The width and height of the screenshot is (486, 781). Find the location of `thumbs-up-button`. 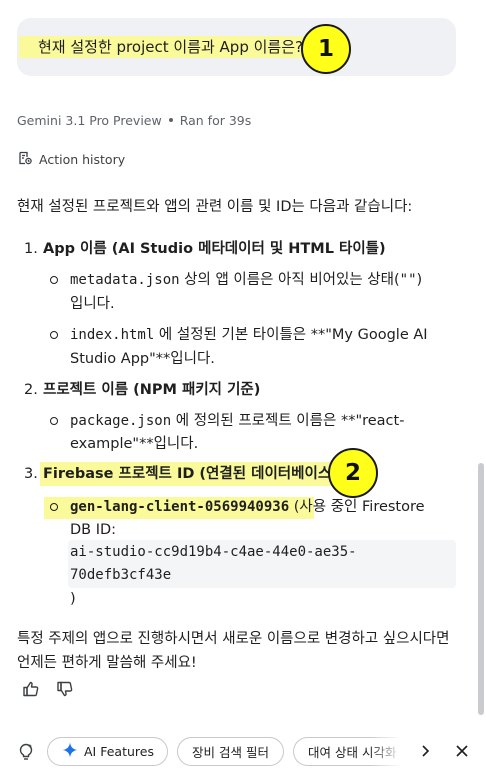

thumbs-up-button is located at coordinates (31, 691).